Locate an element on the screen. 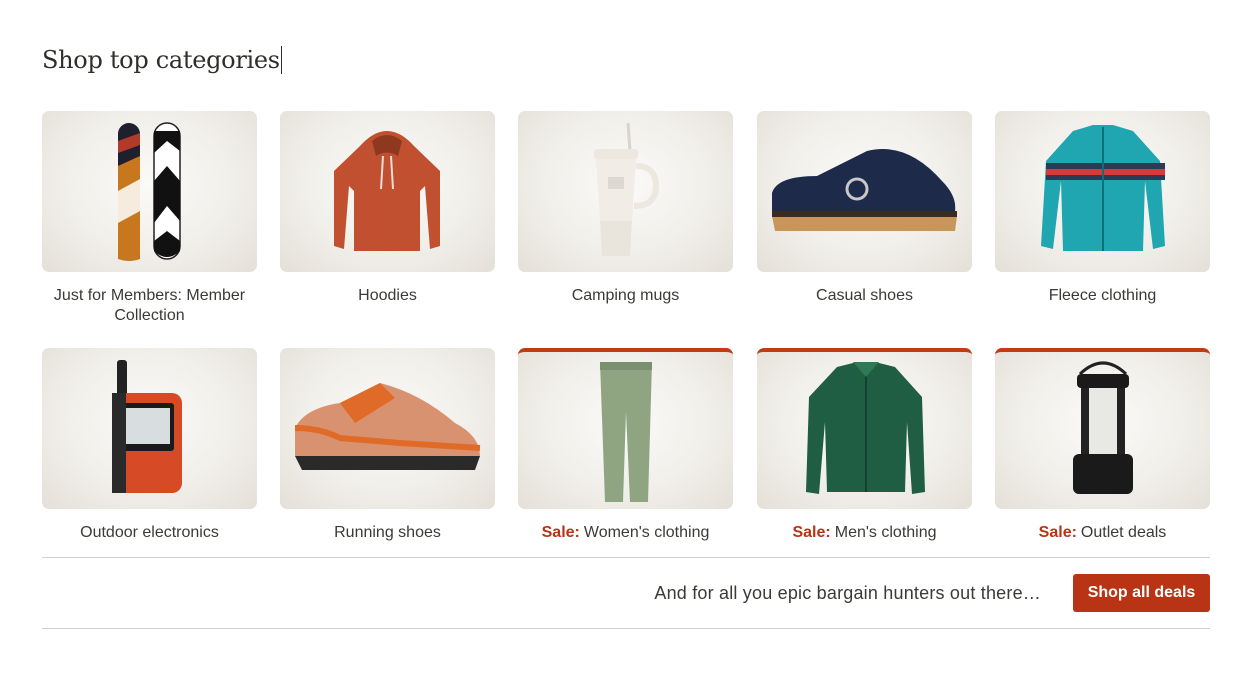  section-heading-text: Shop top categories is located at coordinates (161, 60).